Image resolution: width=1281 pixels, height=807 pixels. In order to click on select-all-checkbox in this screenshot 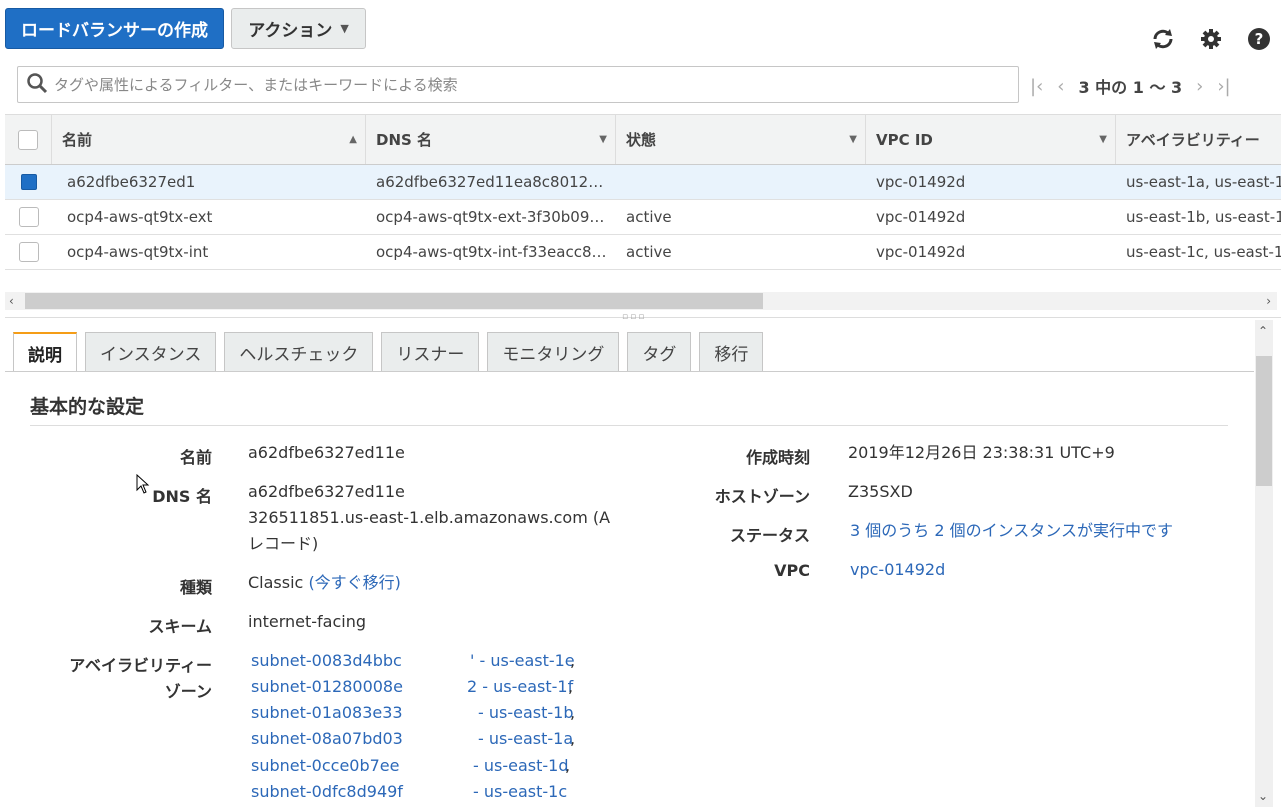, I will do `click(28, 139)`.